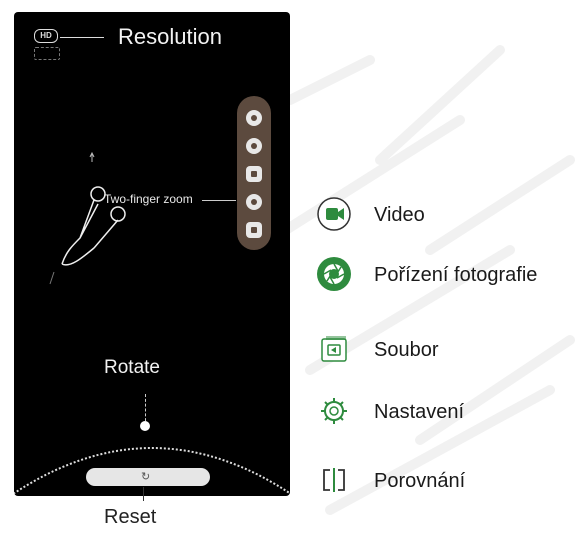 The height and width of the screenshot is (540, 579). What do you see at coordinates (420, 481) in the screenshot?
I see `legend-label: Porovnání` at bounding box center [420, 481].